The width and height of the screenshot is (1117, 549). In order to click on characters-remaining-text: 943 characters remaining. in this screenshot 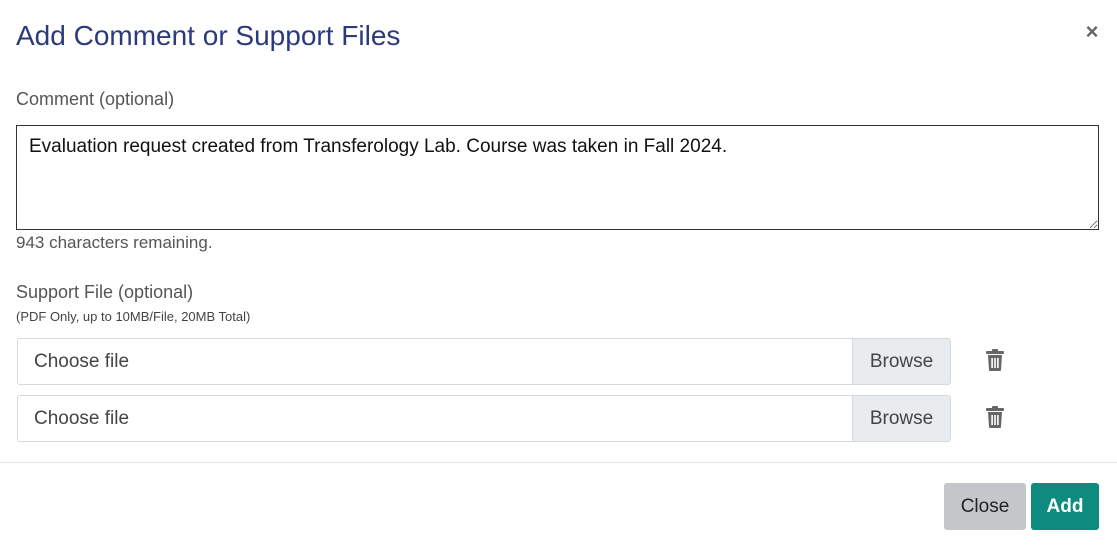, I will do `click(114, 242)`.